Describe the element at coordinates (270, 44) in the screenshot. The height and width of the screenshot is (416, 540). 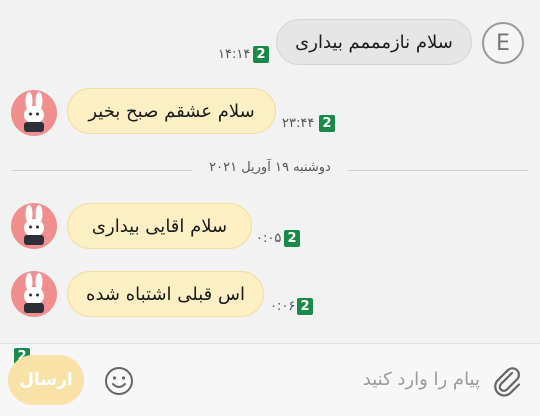
I see `message-row: E سلام نازمممم بیداری 2 ۱۴:۱۴` at that location.